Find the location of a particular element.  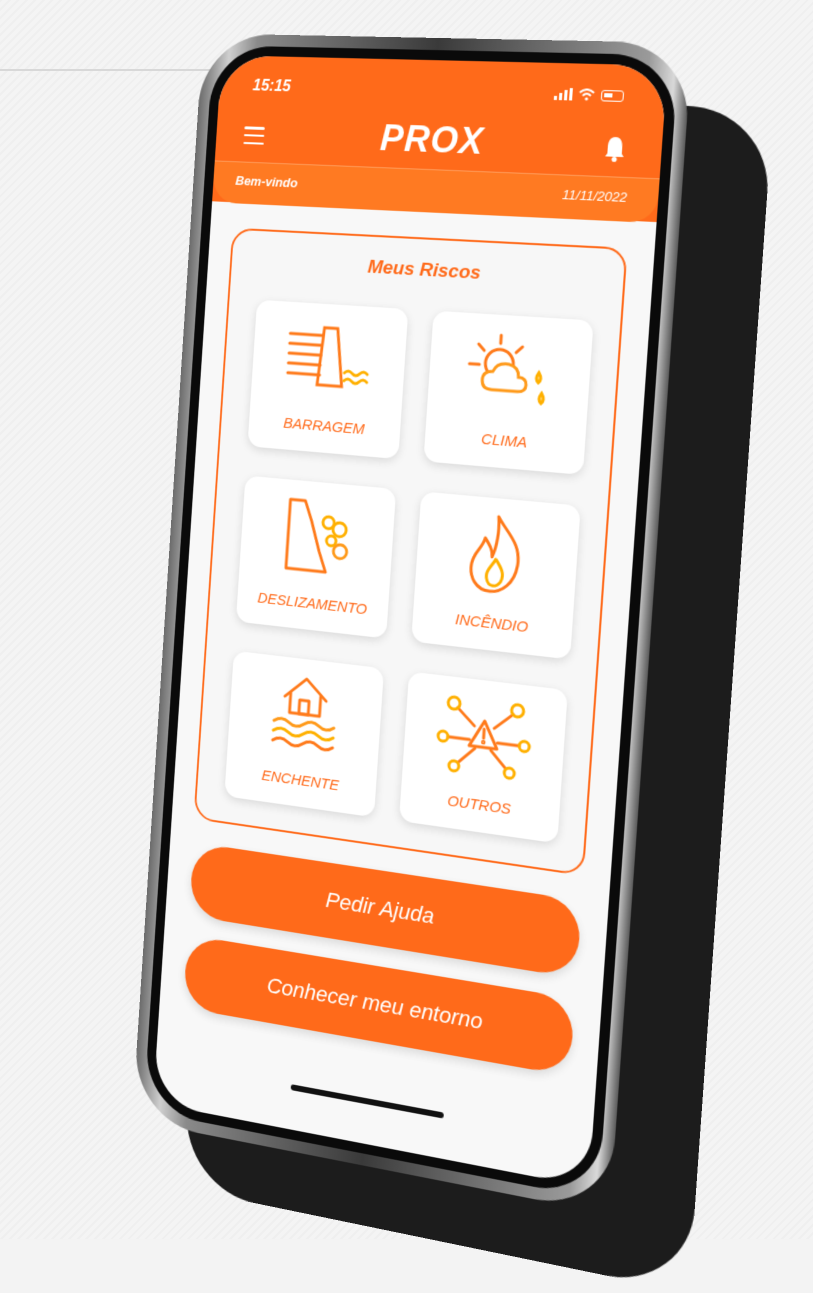

risk-label-barragem: BARRAGEM is located at coordinates (325, 426).